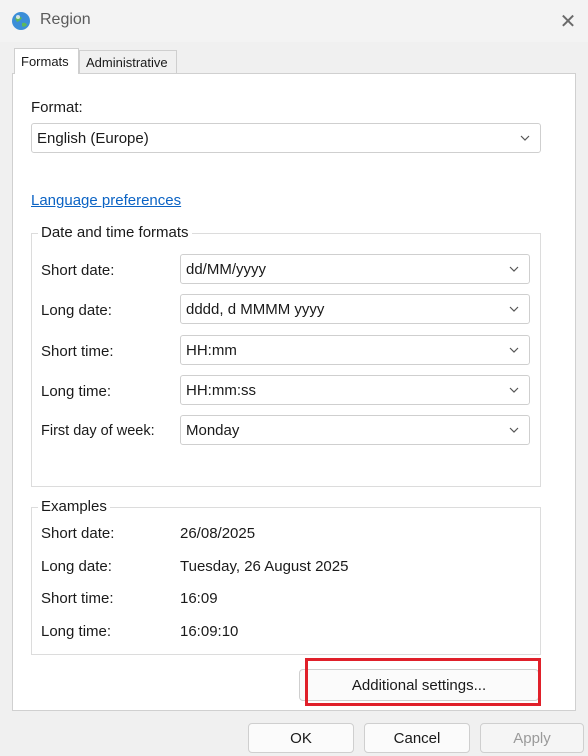 The height and width of the screenshot is (756, 588). Describe the element at coordinates (213, 430) in the screenshot. I see `first-day-of-week-value: Monday` at that location.